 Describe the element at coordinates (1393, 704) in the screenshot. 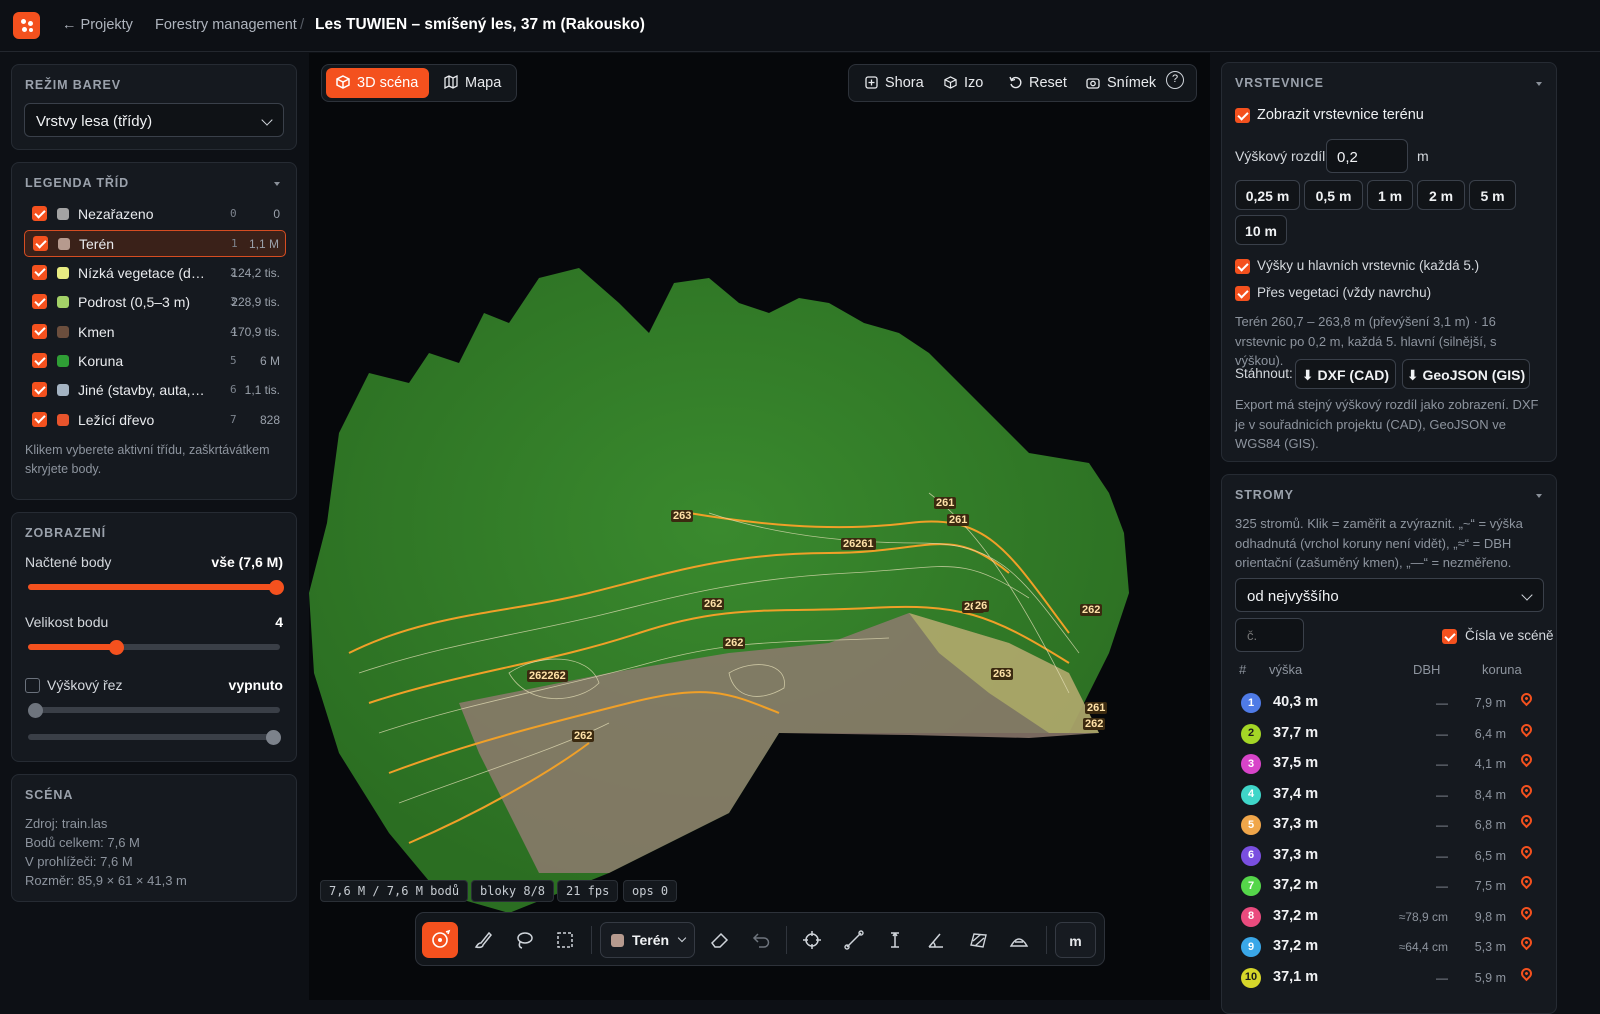

I see `tree-row: 1 40,3 m — 7,9 m` at that location.